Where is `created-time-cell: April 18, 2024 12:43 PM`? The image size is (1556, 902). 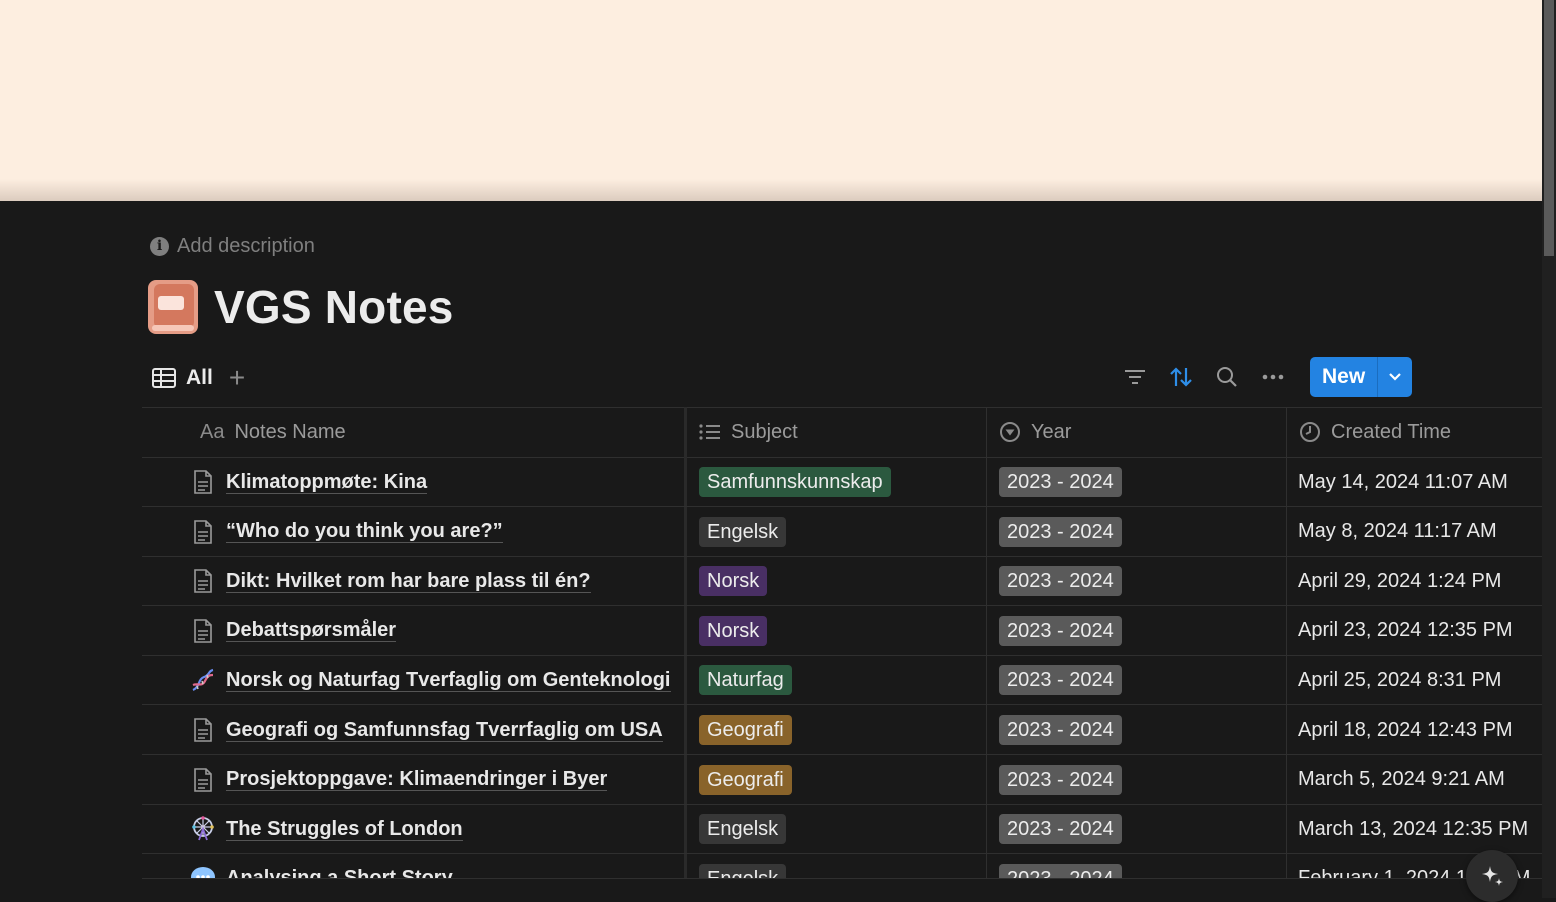
created-time-cell: April 18, 2024 12:43 PM is located at coordinates (1405, 729).